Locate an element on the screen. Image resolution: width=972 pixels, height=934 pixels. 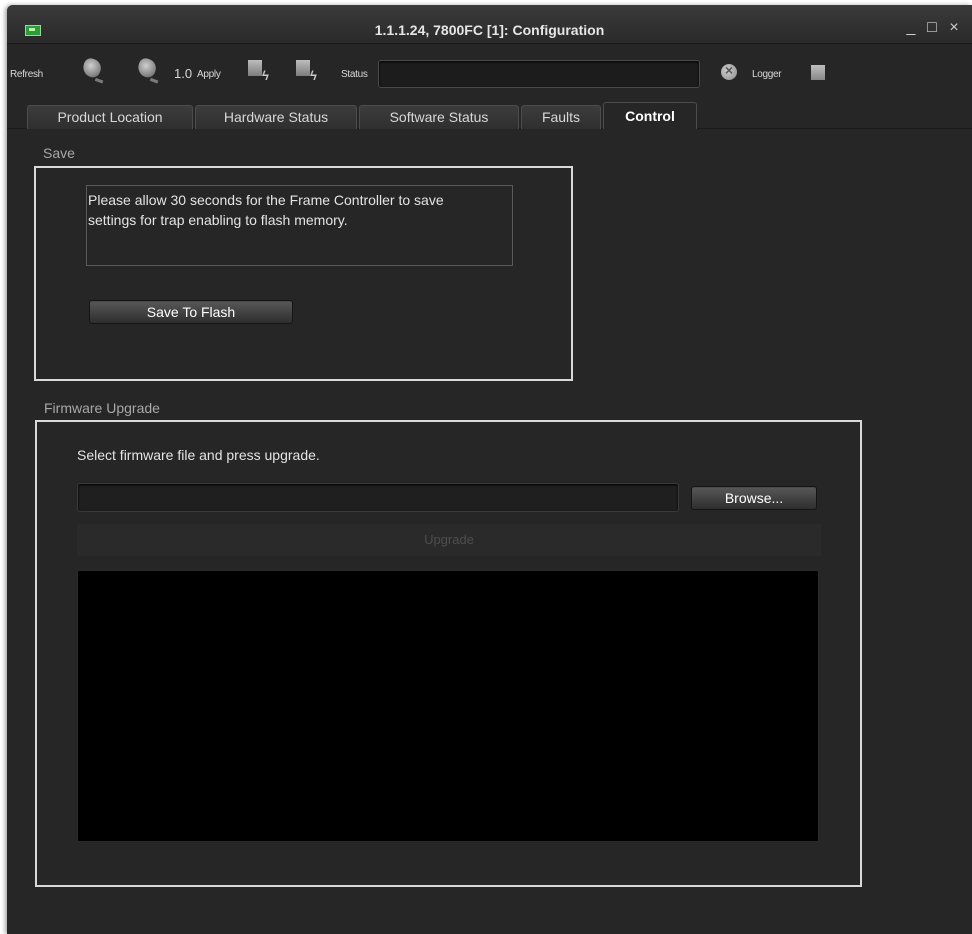
close-icon: × is located at coordinates (954, 28).